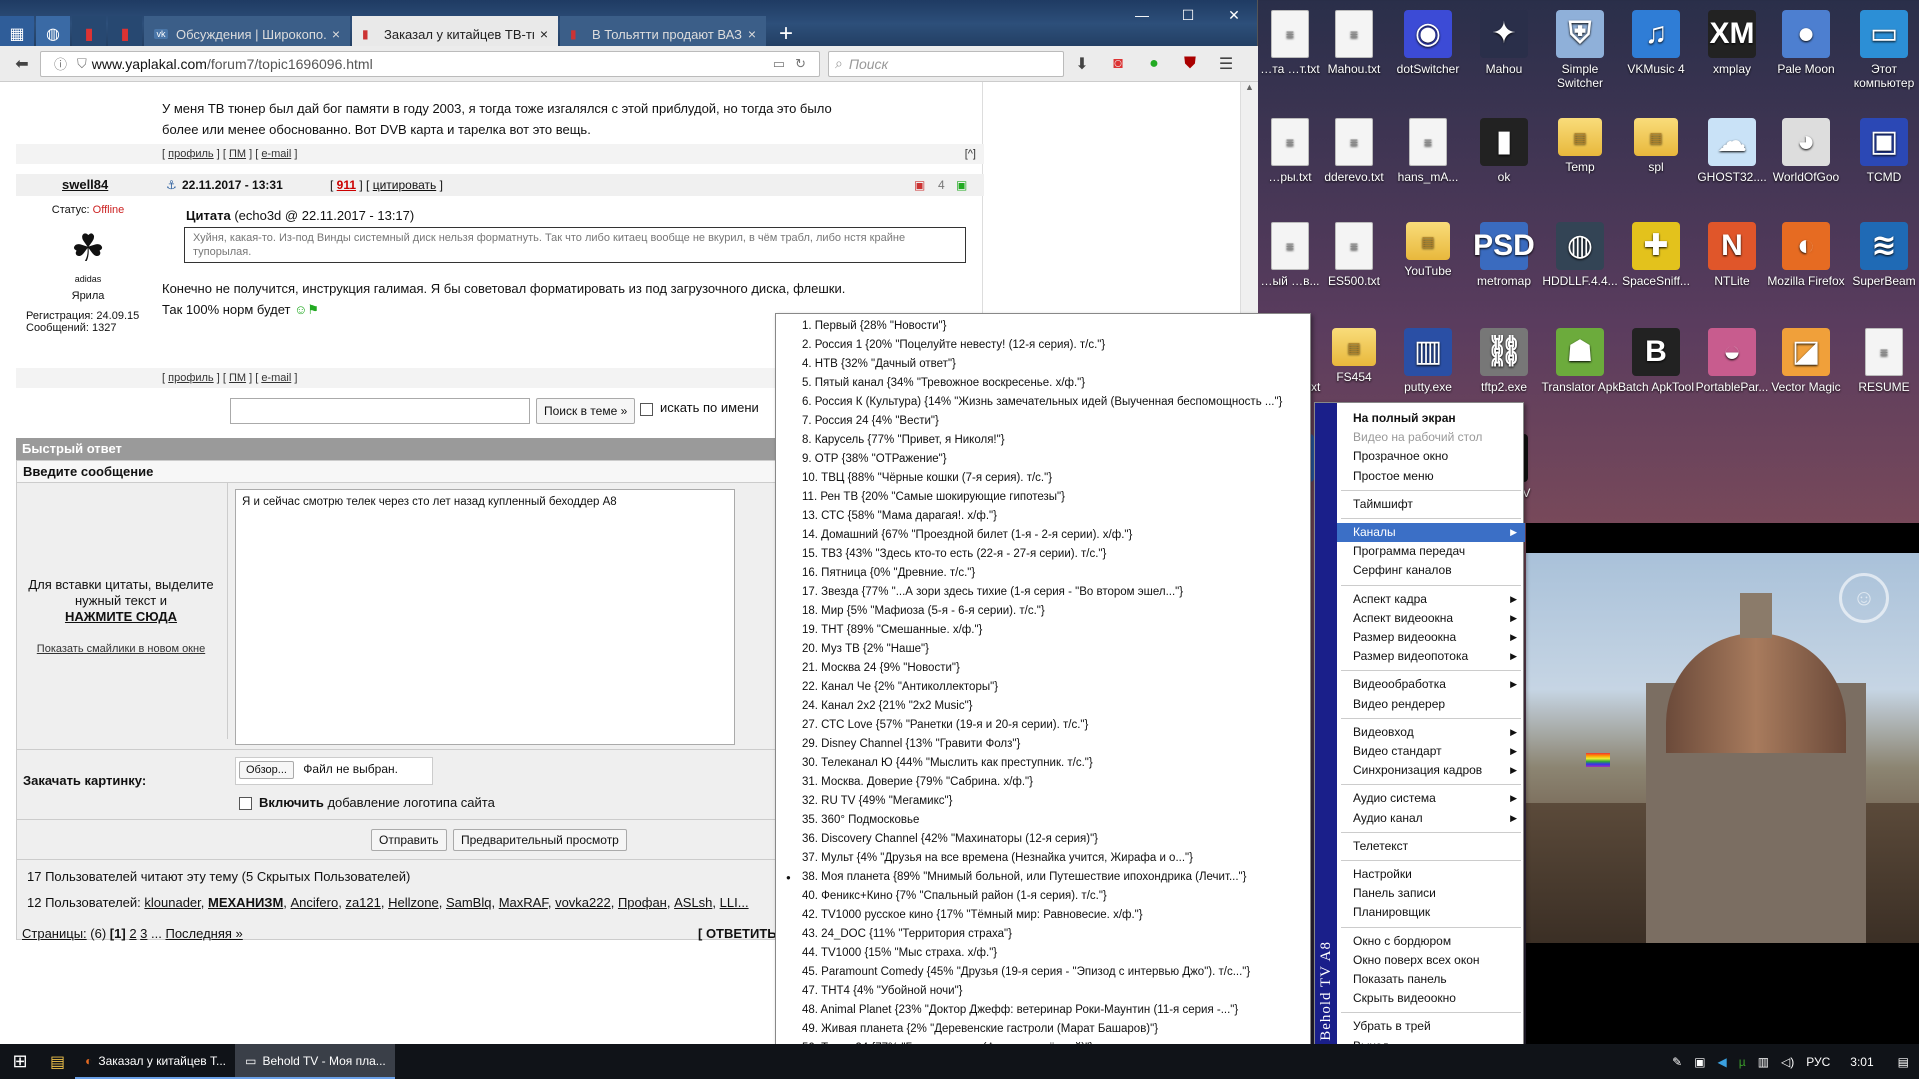 The width and height of the screenshot is (1919, 1079). I want to click on desktop-icon: N NTLite, so click(1732, 264).